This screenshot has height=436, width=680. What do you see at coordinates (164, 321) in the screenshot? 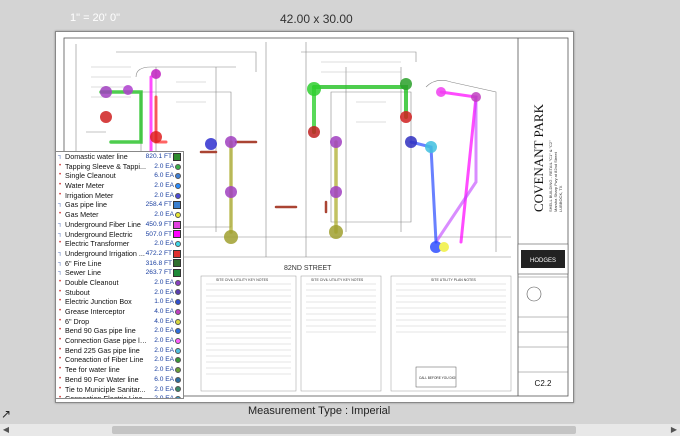
I see `legend-item-quantity: 4.0 EA` at bounding box center [164, 321].